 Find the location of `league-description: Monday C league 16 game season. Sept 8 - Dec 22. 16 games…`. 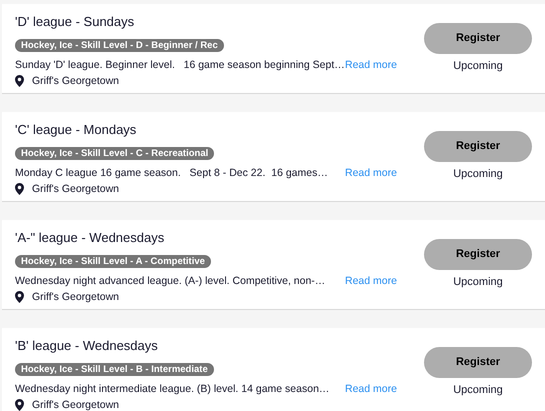

league-description: Monday C league 16 game season. Sept 8 - Dec 22. 16 games… is located at coordinates (172, 173).